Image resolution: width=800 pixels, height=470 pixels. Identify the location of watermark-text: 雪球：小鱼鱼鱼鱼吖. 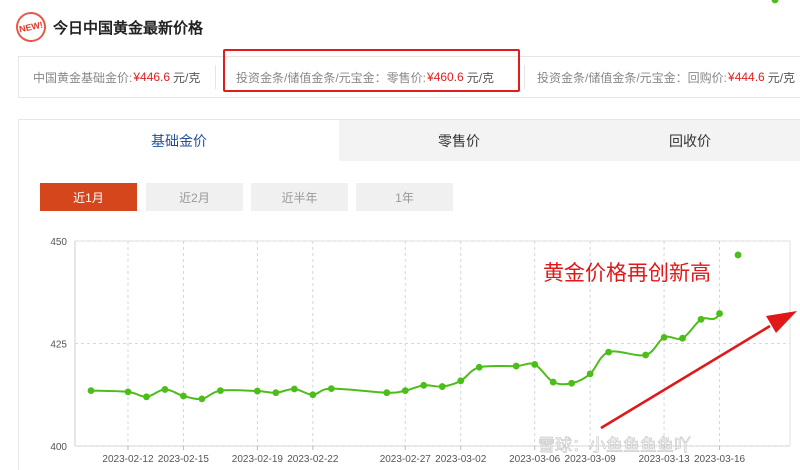
(614, 446).